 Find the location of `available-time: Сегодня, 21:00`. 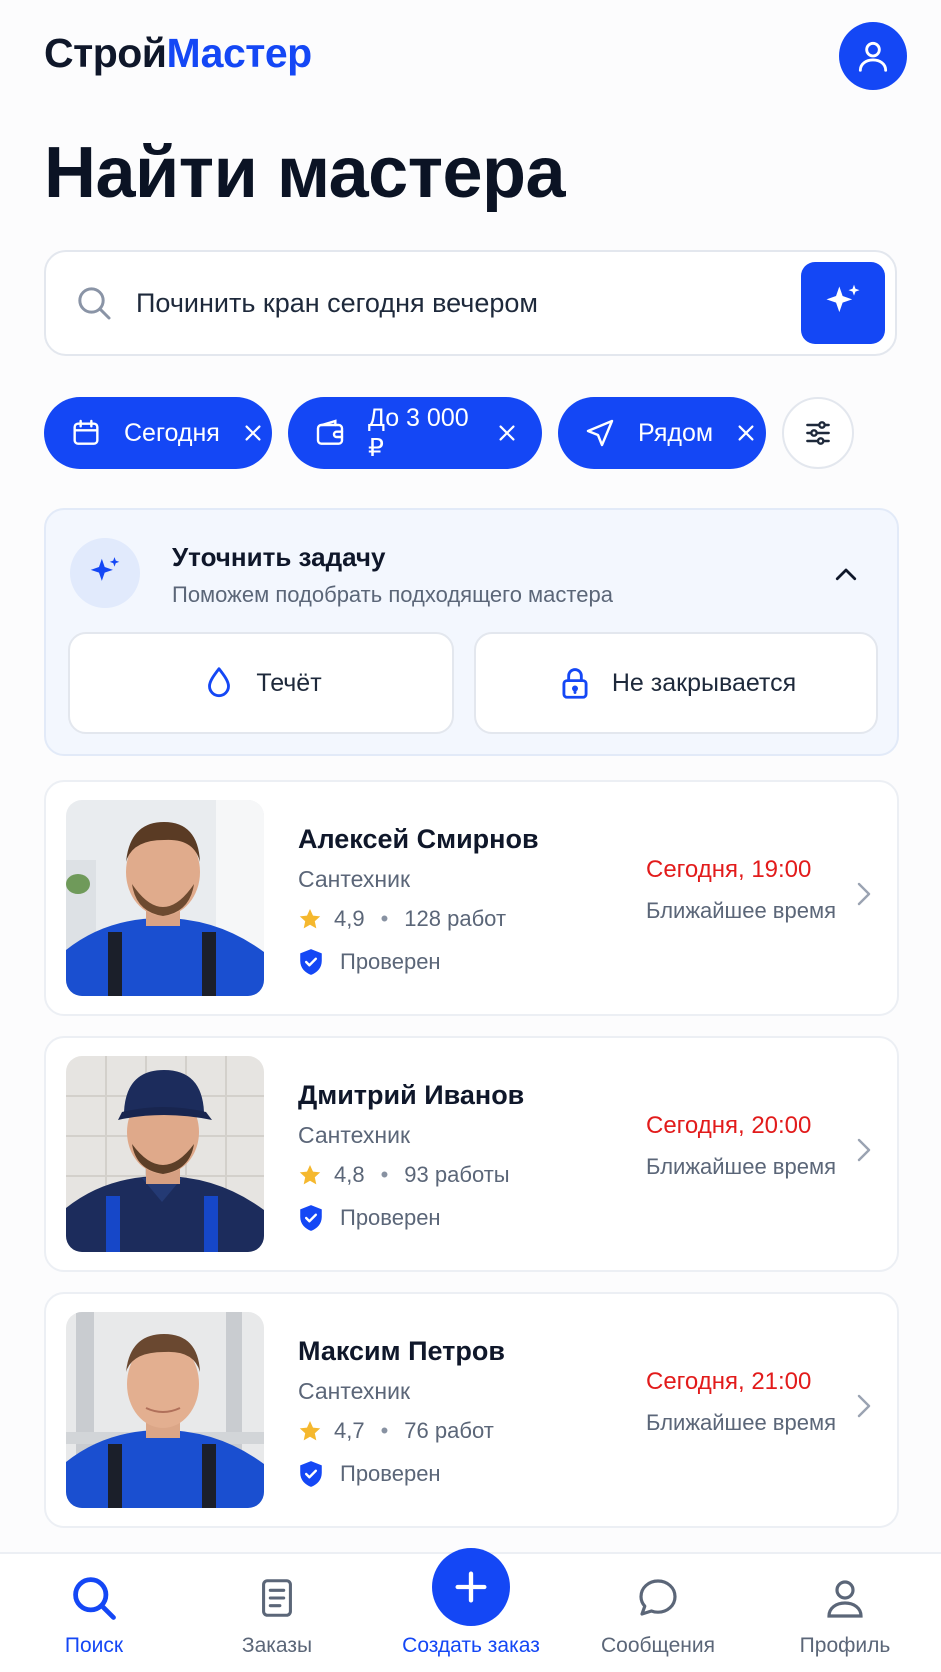

available-time: Сегодня, 21:00 is located at coordinates (729, 1381).